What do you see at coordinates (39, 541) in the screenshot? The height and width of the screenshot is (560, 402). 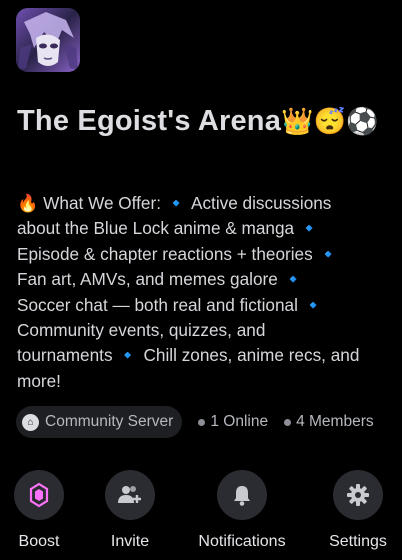 I see `boost-label: Boost` at bounding box center [39, 541].